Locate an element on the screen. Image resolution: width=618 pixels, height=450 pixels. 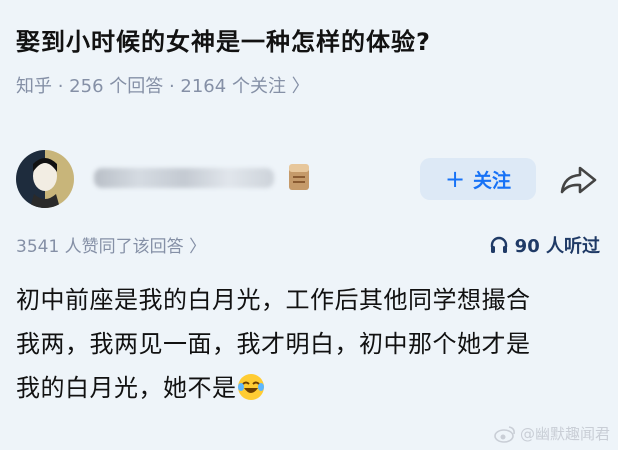
author-name-redacted is located at coordinates (184, 178).